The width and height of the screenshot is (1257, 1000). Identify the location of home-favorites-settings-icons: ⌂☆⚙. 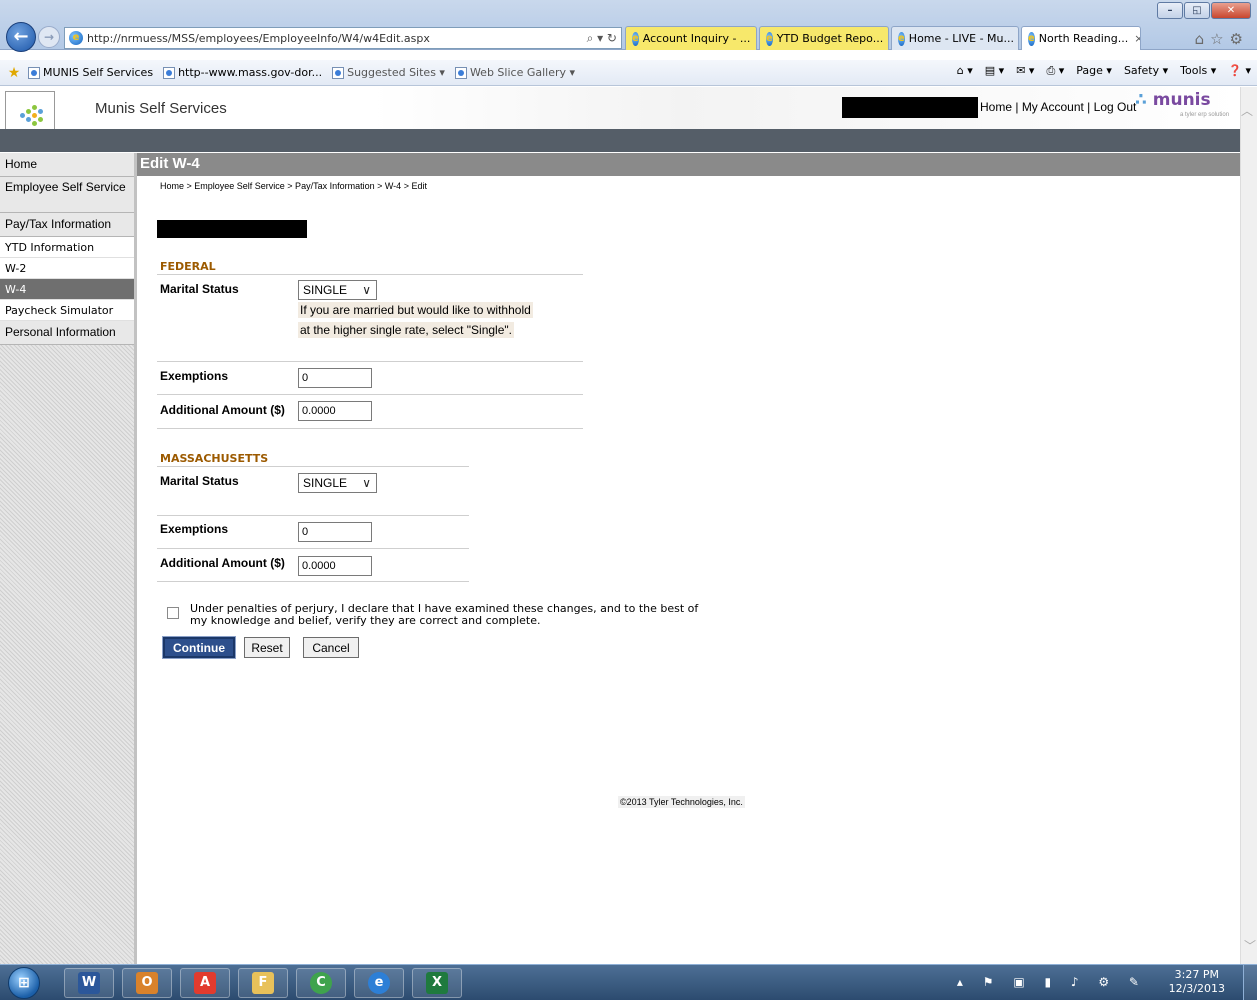
(1222, 39).